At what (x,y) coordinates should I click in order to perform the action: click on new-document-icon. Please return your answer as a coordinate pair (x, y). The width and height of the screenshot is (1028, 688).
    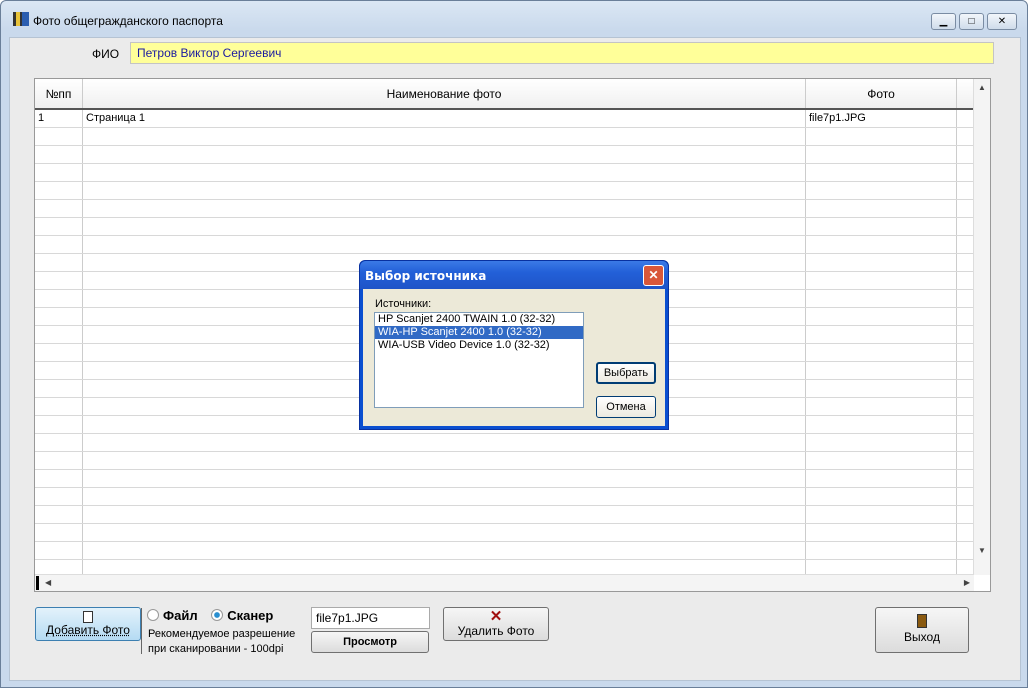
    Looking at the image, I should click on (88, 617).